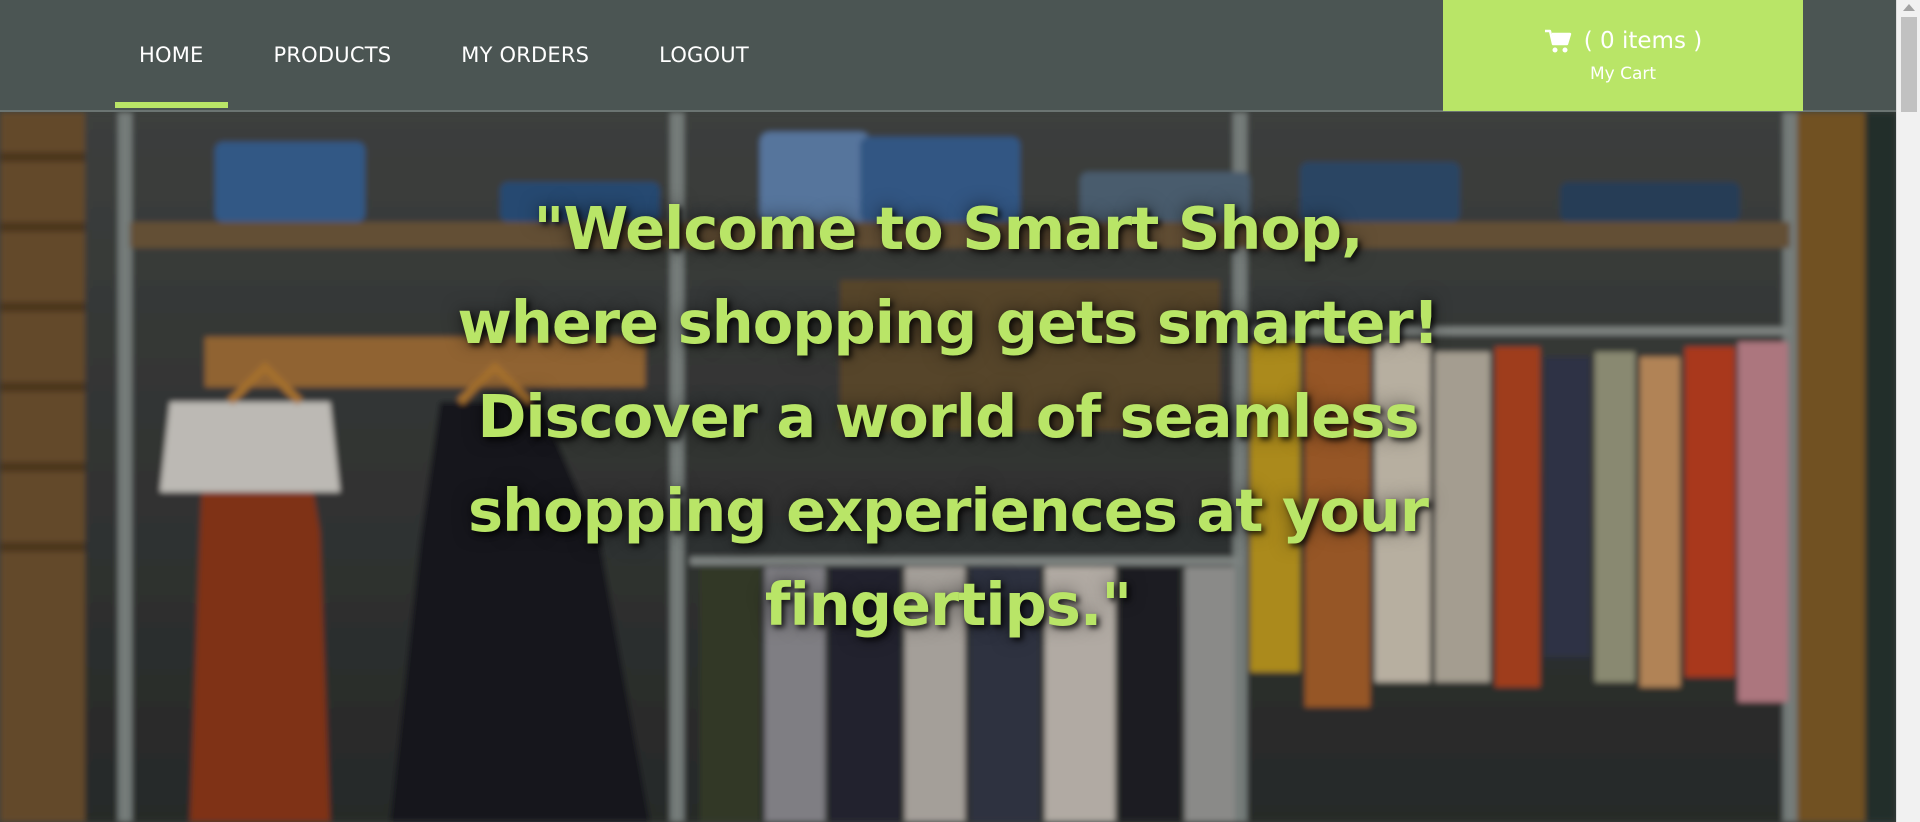  Describe the element at coordinates (1643, 40) in the screenshot. I see `cart-item-count: ( 0 items )` at that location.